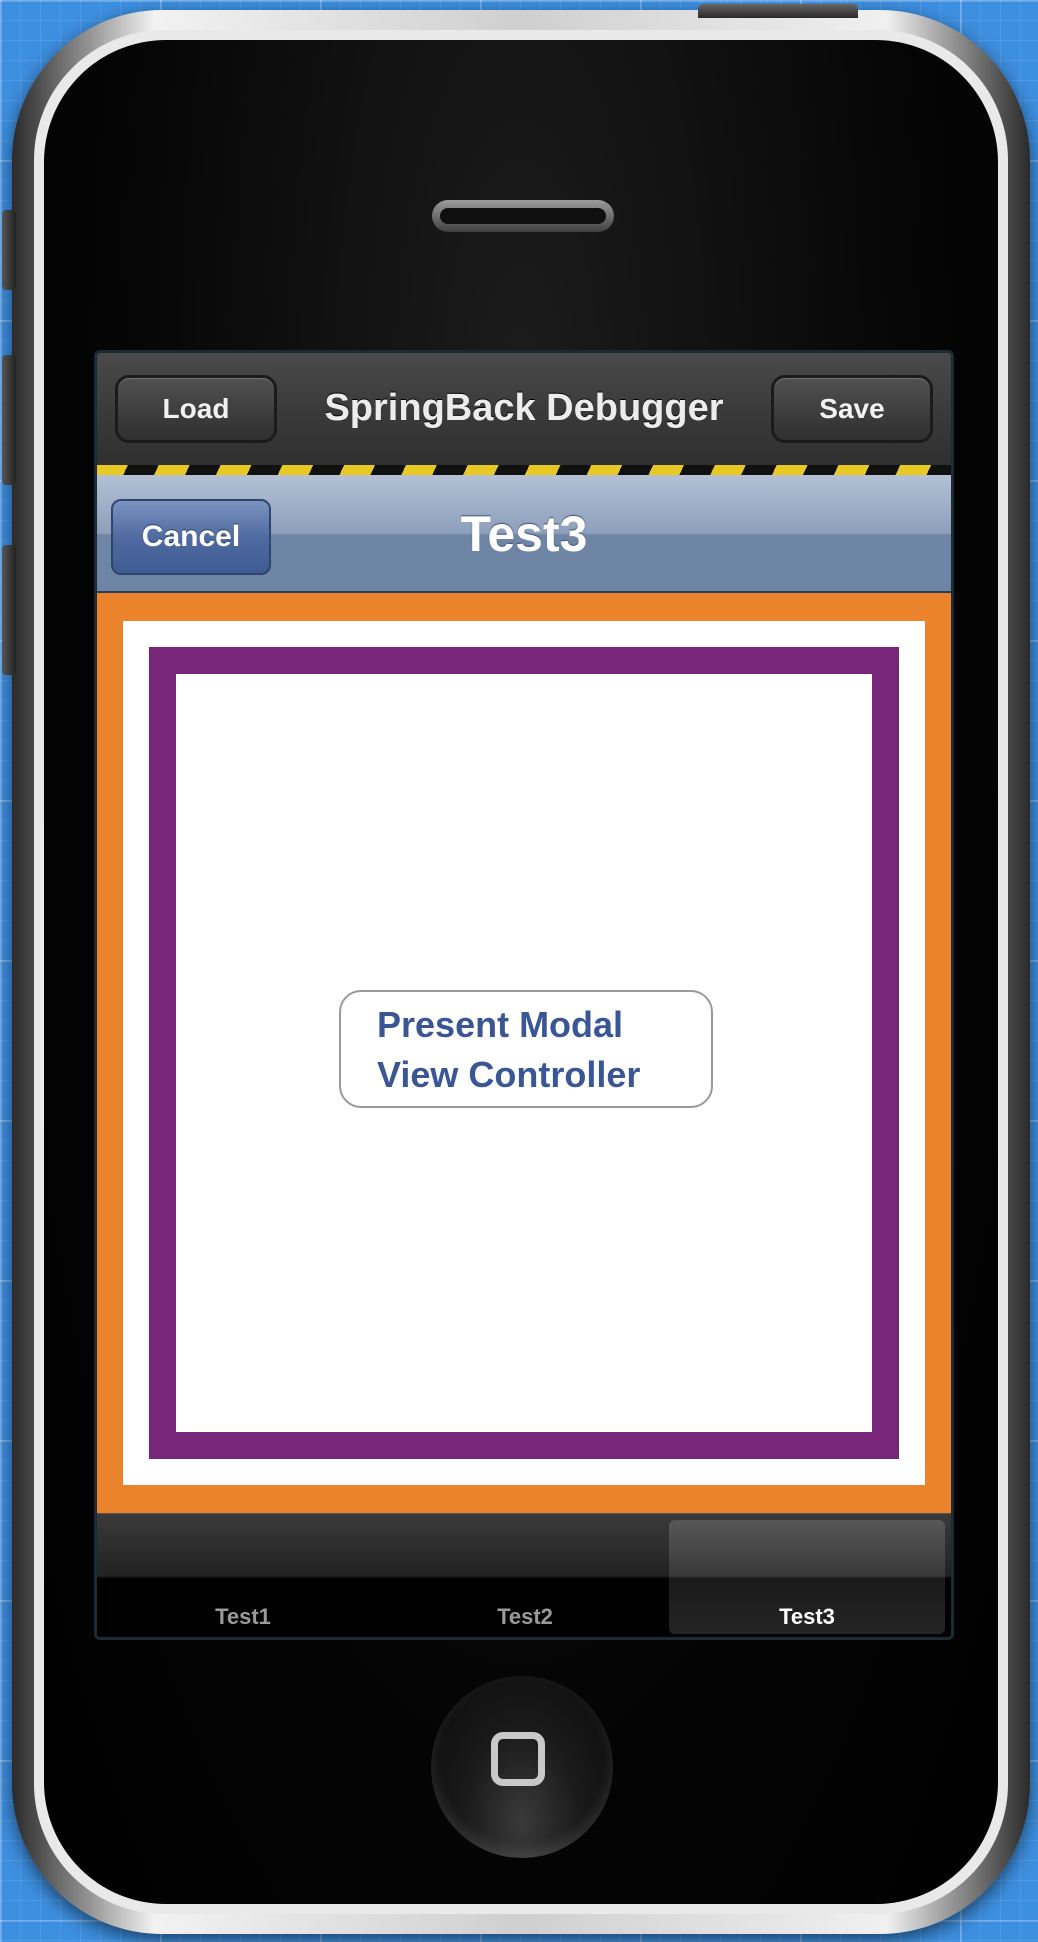 The image size is (1038, 1942). I want to click on present-button-line1: Present Modal, so click(500, 1024).